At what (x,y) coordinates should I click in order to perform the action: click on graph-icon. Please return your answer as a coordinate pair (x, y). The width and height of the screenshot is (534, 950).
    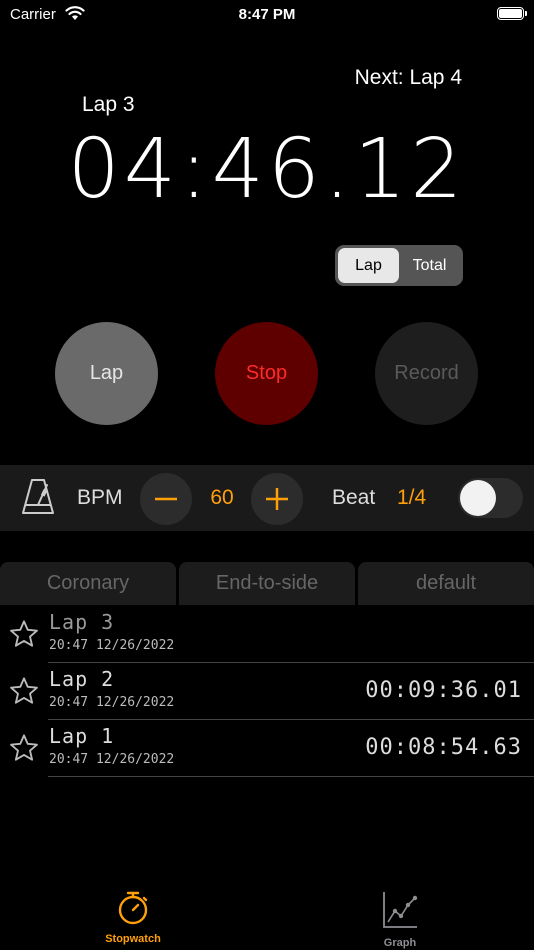
    Looking at the image, I should click on (400, 910).